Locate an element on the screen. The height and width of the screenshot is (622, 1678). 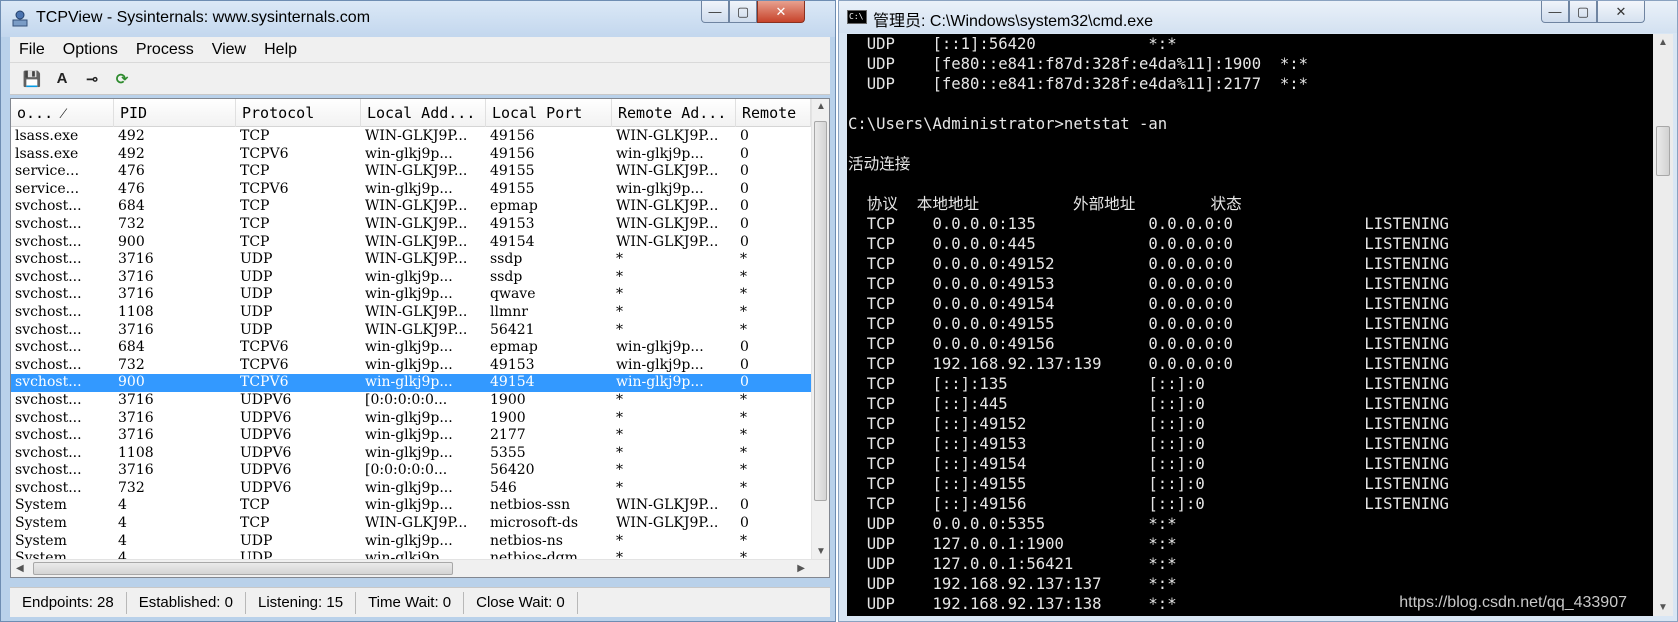
table-cell: 492 is located at coordinates (131, 153).